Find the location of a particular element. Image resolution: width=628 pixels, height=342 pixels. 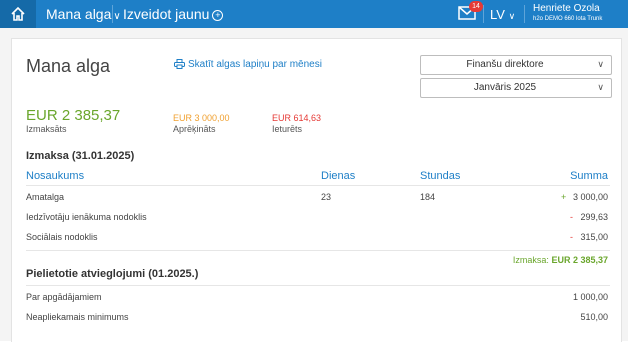

paid-amount: EUR 2 385,37 is located at coordinates (73, 115).